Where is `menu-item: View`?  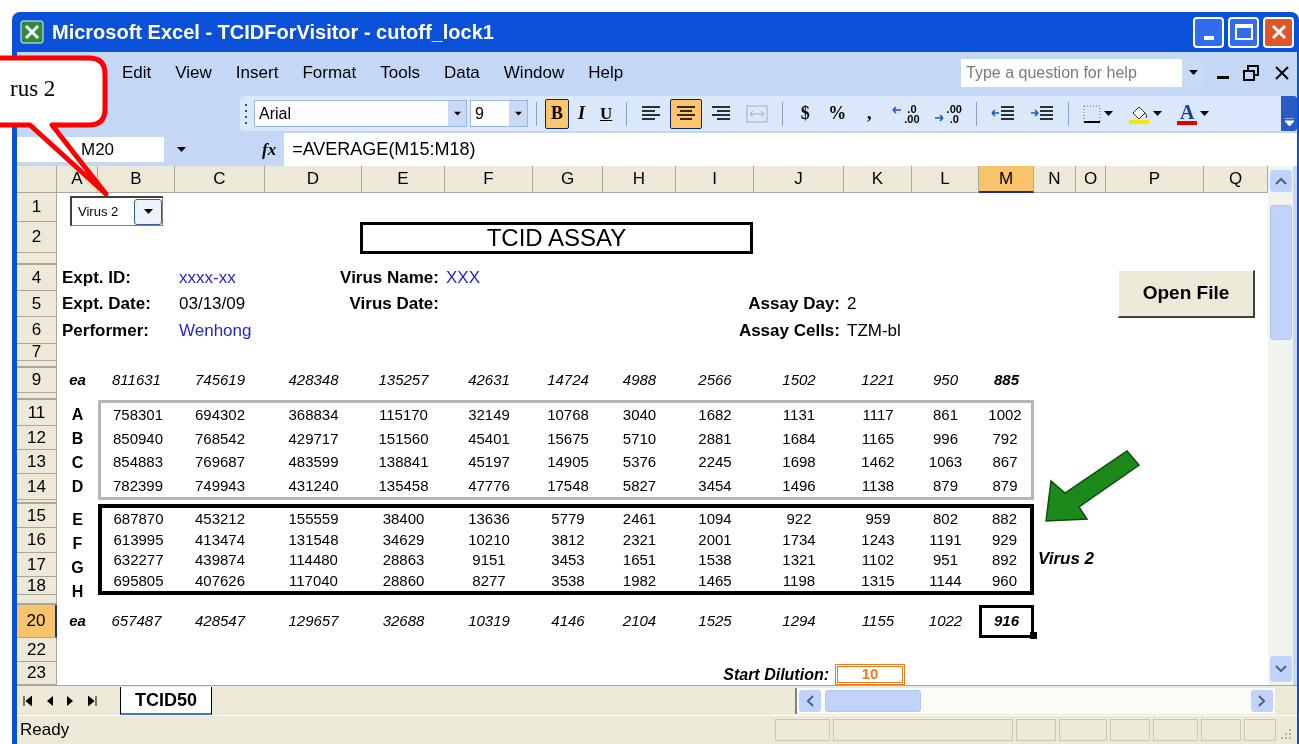 menu-item: View is located at coordinates (193, 73).